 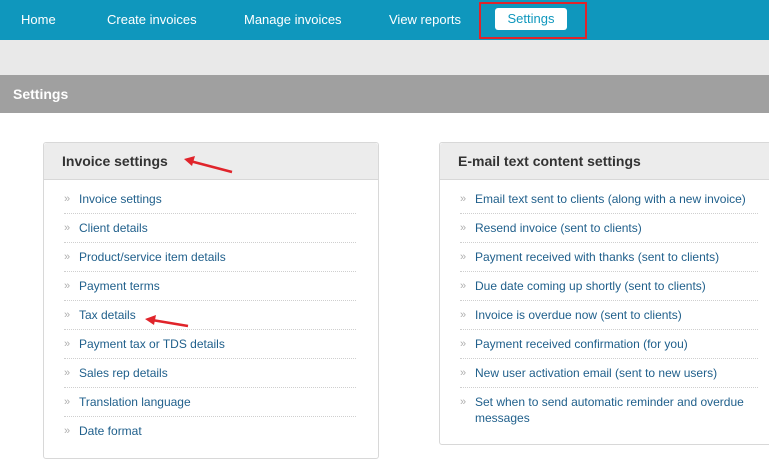 What do you see at coordinates (38, 20) in the screenshot?
I see `nav-home: Home` at bounding box center [38, 20].